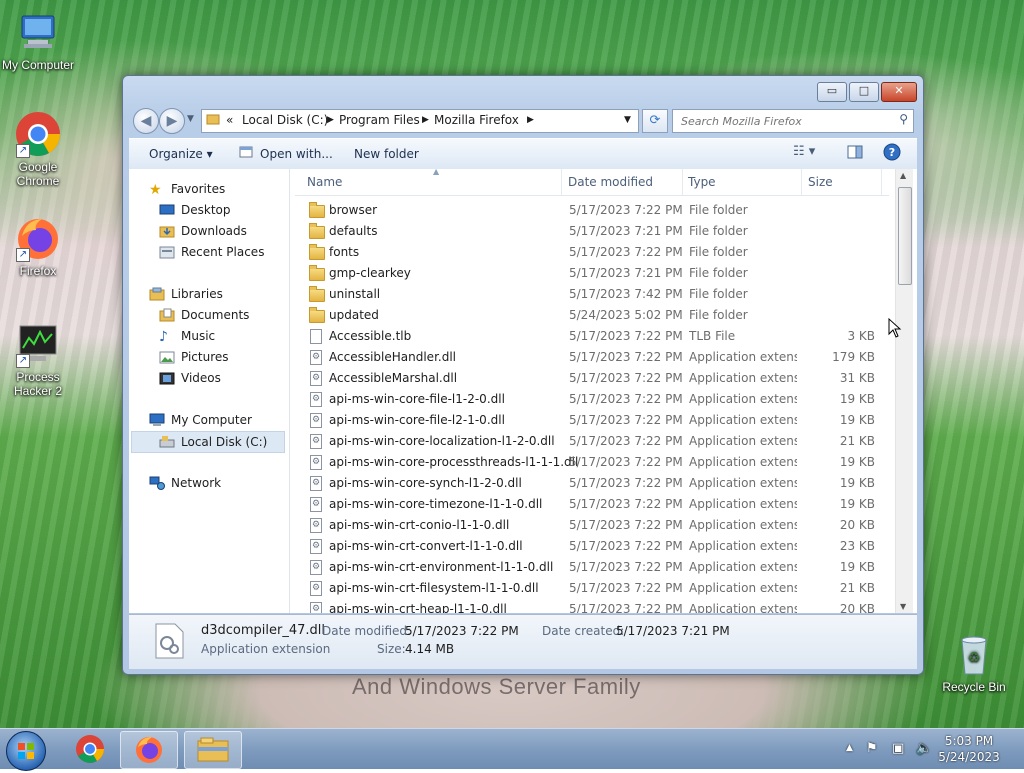  What do you see at coordinates (903, 119) in the screenshot?
I see `search-icon: ⚲` at bounding box center [903, 119].